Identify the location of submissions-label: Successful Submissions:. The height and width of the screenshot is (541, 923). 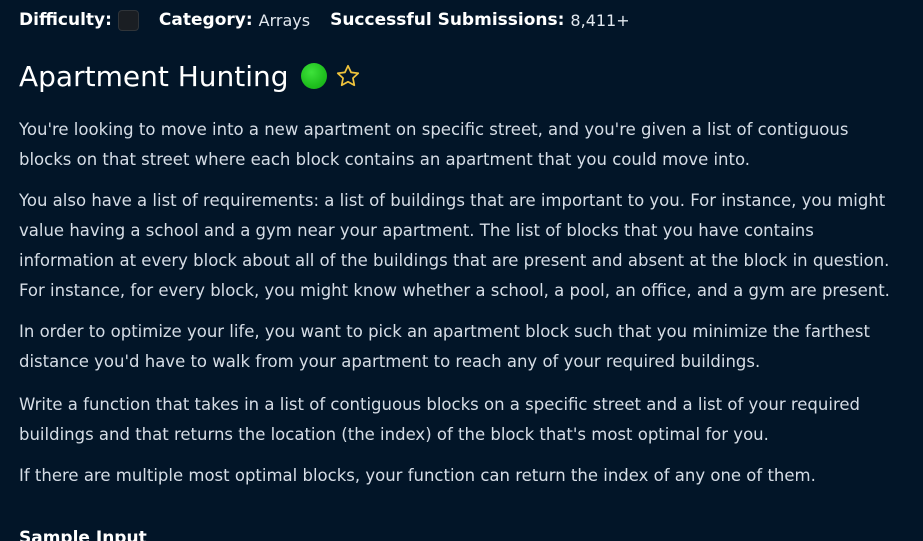
(447, 20).